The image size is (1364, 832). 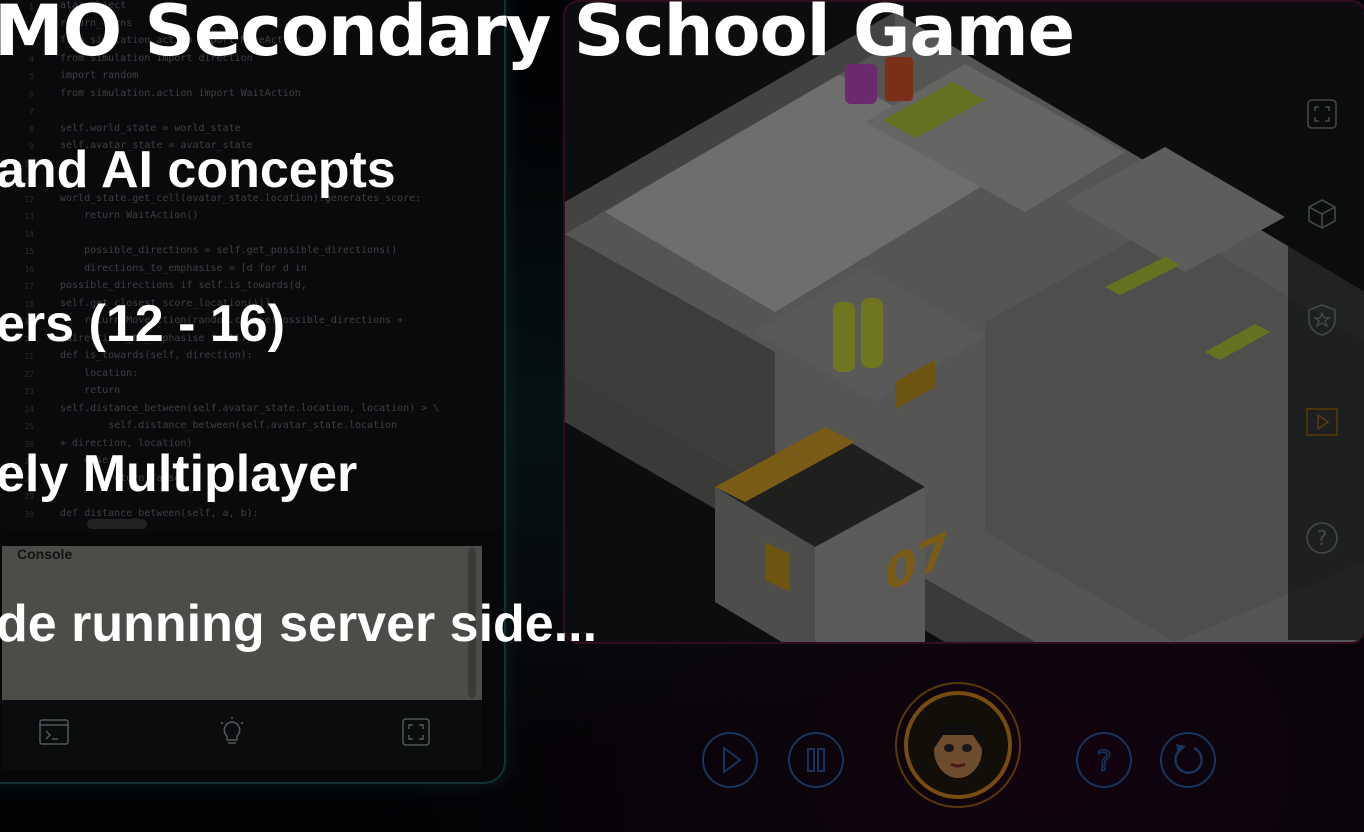 I want to click on slide-title: MO Secondary School Game, so click(x=537, y=36).